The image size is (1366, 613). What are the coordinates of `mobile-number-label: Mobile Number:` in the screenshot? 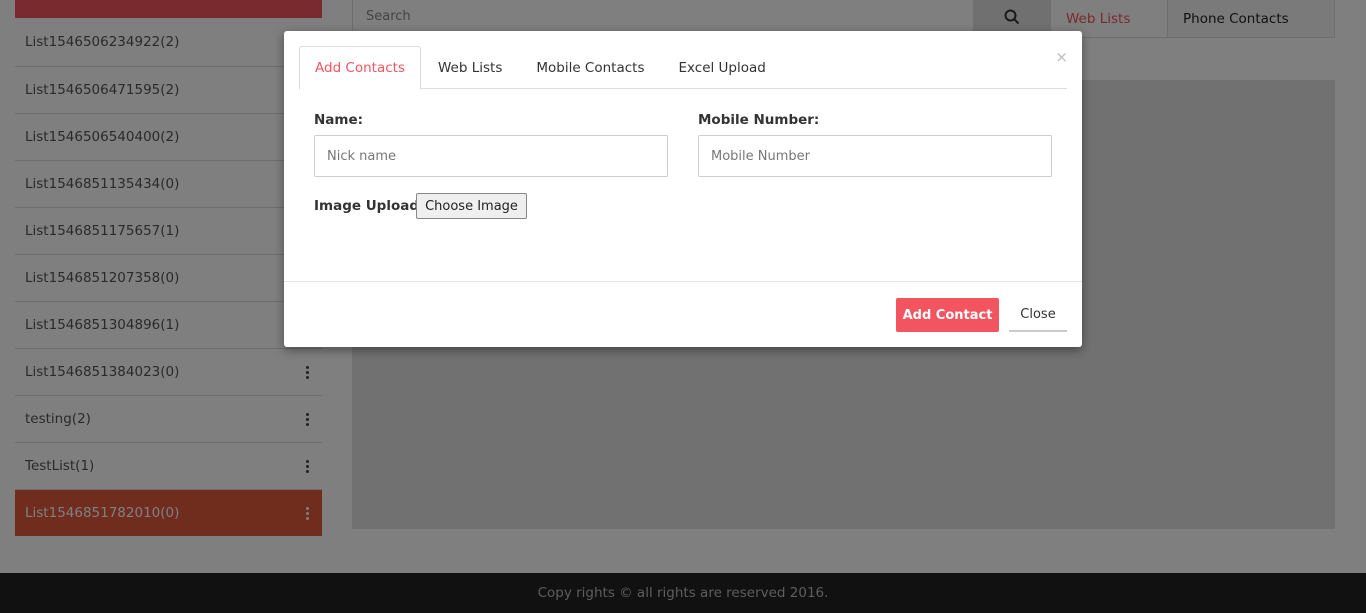 It's located at (759, 120).